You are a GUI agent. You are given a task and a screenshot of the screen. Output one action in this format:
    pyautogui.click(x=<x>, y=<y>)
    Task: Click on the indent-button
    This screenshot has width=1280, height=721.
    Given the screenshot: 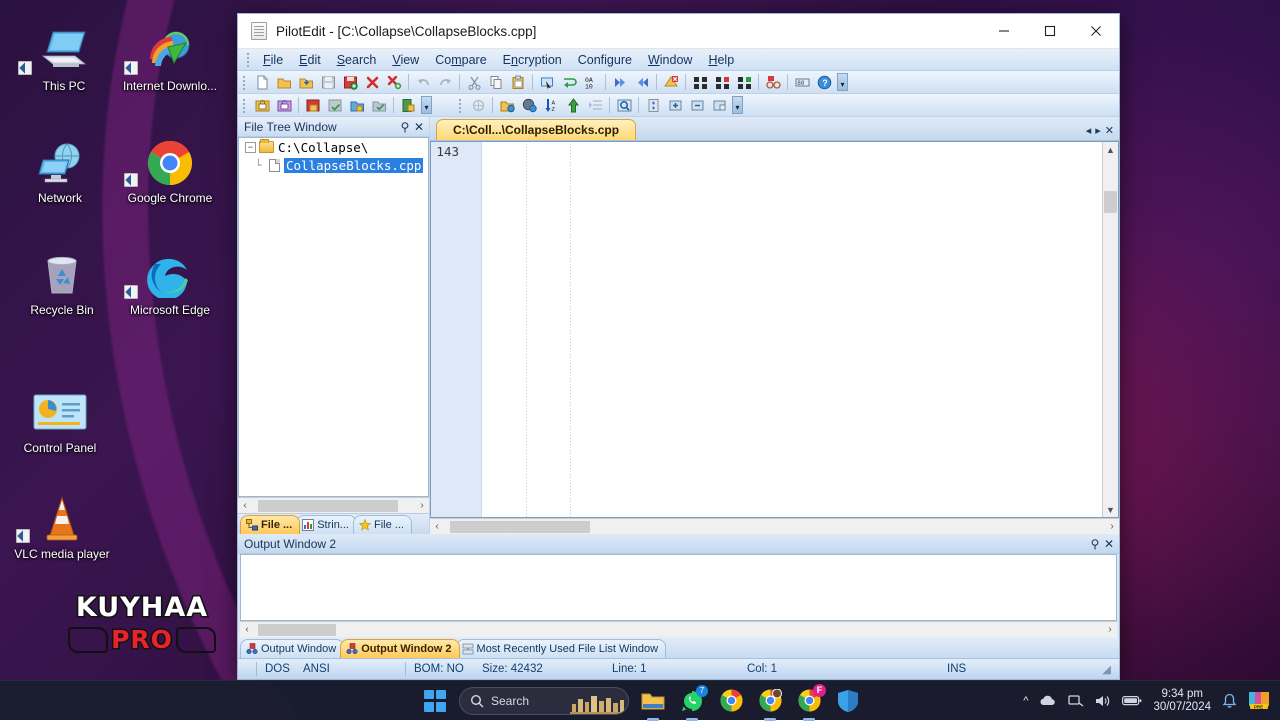 What is the action you would take?
    pyautogui.click(x=595, y=105)
    